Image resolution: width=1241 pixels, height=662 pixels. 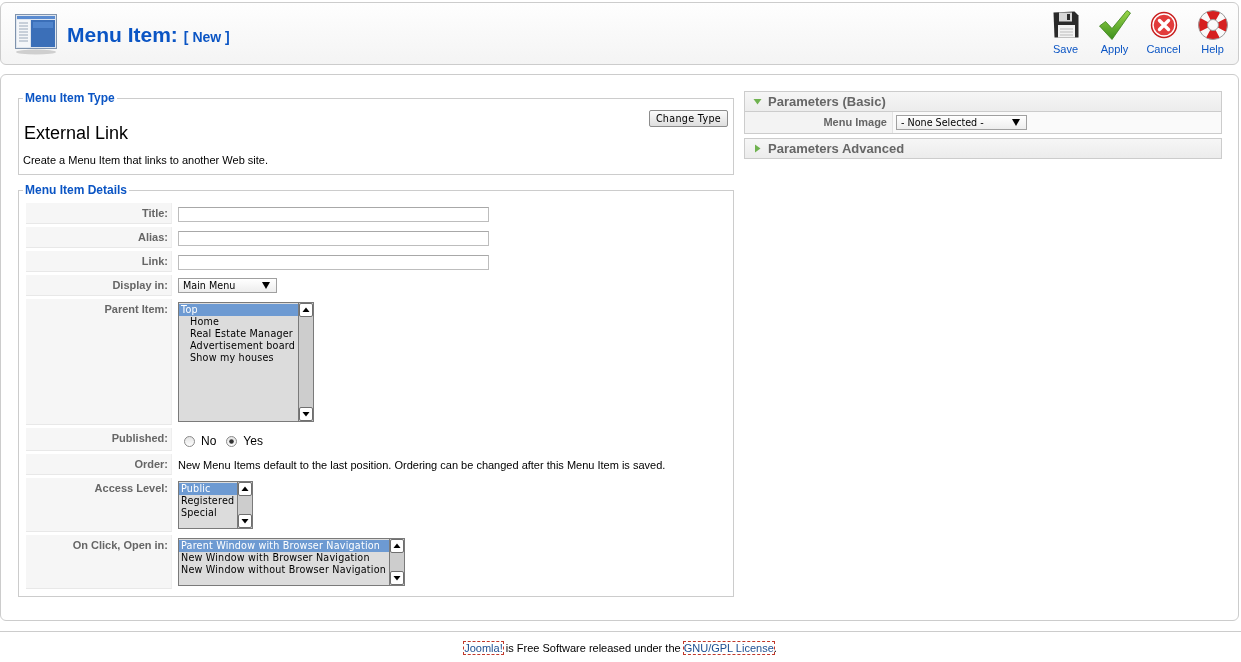 I want to click on panel-toggle: Parameters (Basic), so click(x=983, y=101).